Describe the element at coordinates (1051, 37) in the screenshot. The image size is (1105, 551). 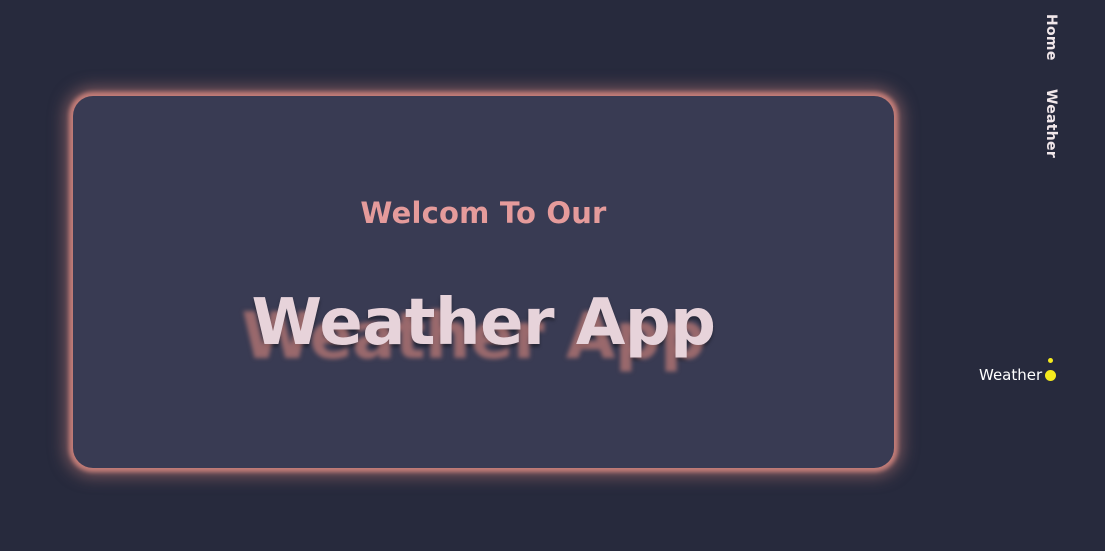
I see `nav-link-home: Home` at that location.